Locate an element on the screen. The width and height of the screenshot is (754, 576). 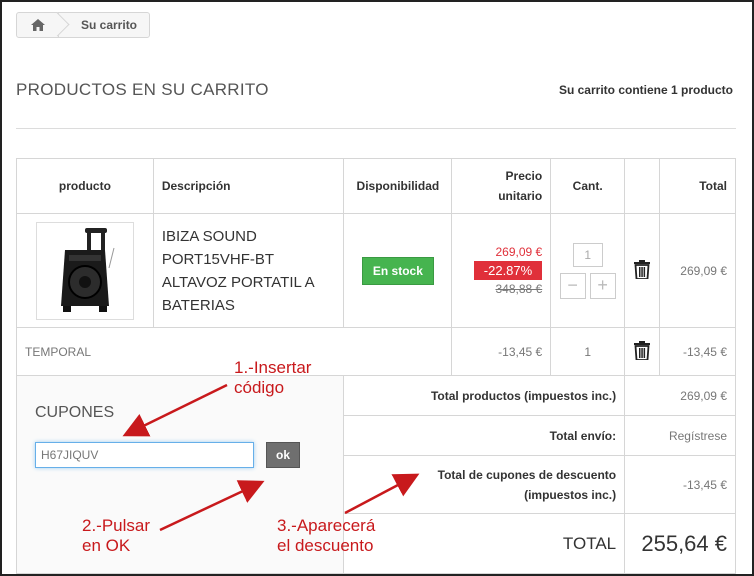
breadcrumb-current: Su carrito is located at coordinates (109, 25).